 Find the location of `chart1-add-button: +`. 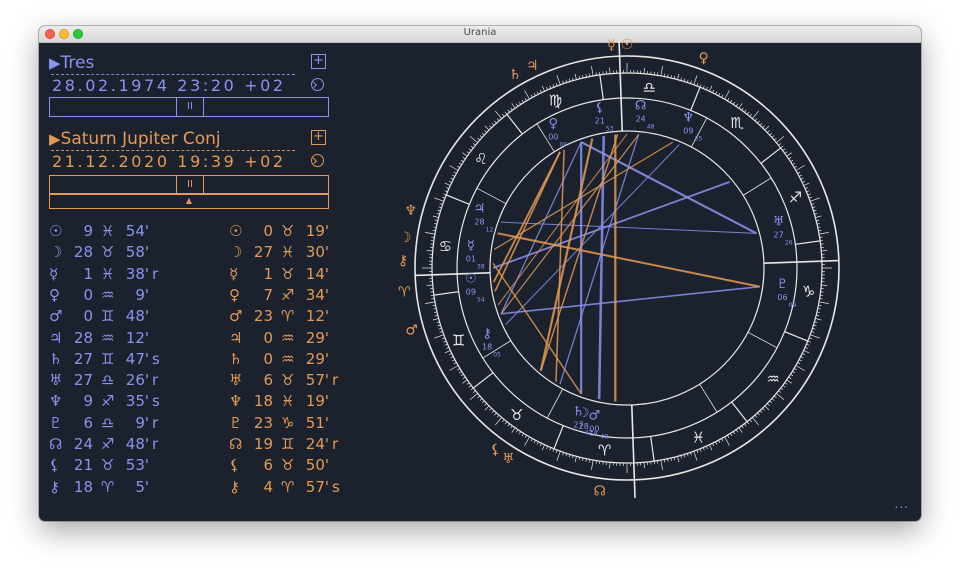

chart1-add-button: + is located at coordinates (318, 61).